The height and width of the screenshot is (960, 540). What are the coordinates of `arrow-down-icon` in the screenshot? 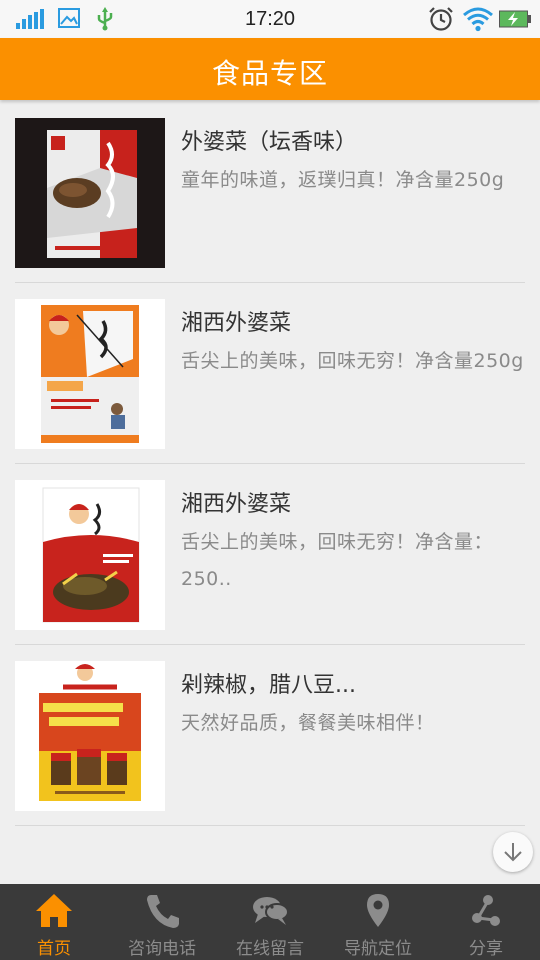 It's located at (513, 852).